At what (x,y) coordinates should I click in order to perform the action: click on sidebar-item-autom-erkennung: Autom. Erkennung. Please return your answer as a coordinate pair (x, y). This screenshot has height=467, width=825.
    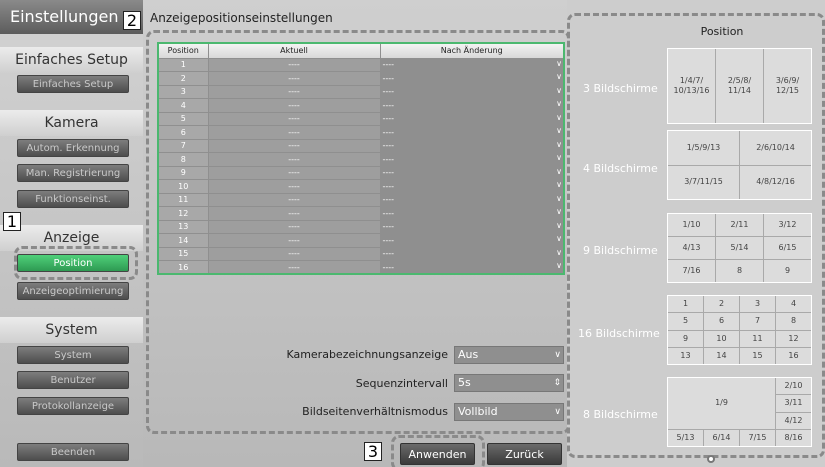
    Looking at the image, I should click on (73, 148).